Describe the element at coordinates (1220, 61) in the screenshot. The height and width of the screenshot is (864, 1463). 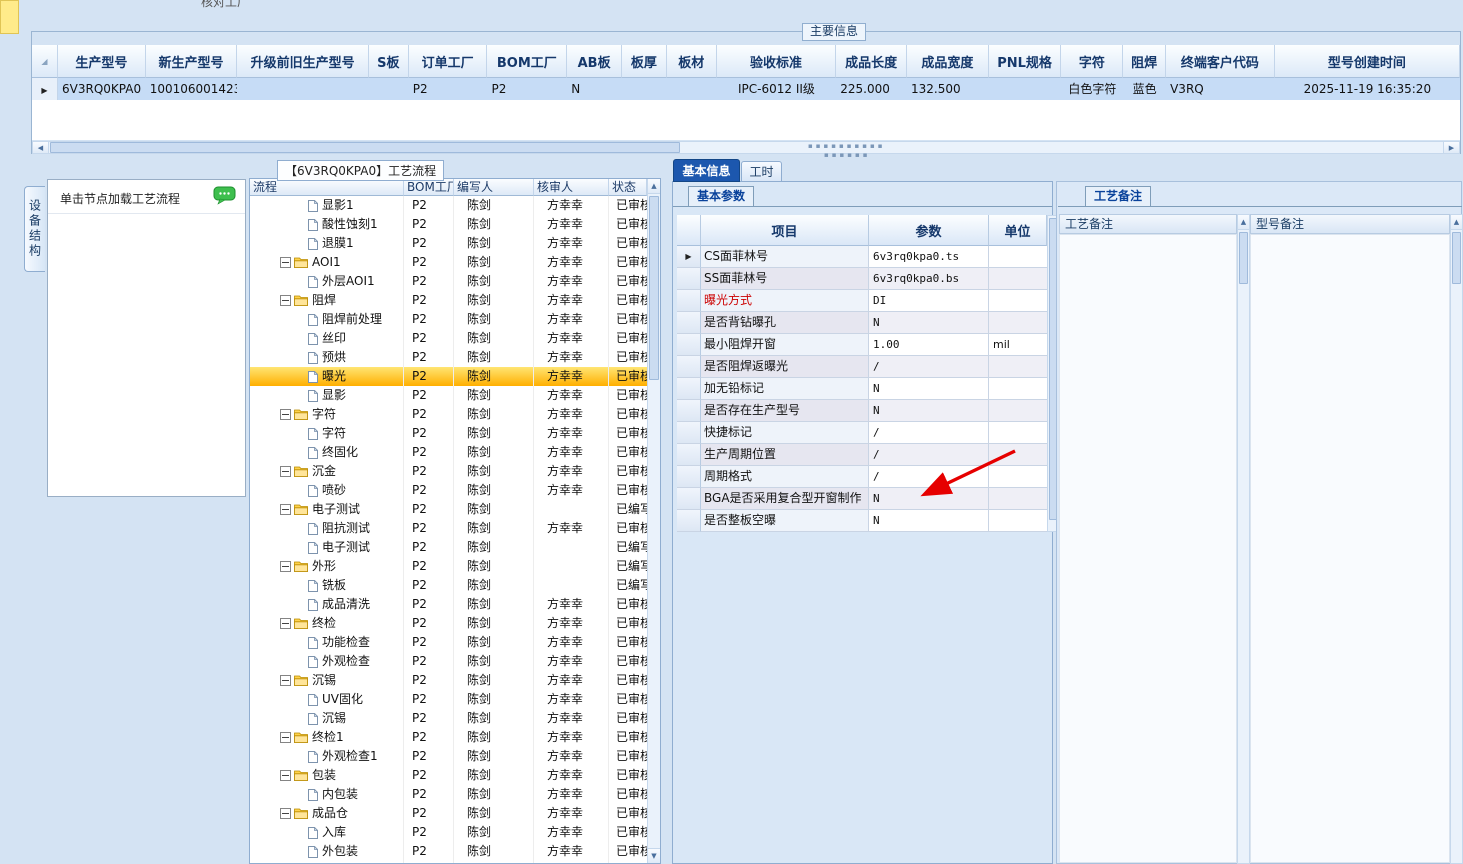
I see `main-info-column-header: 终端客户代码` at that location.